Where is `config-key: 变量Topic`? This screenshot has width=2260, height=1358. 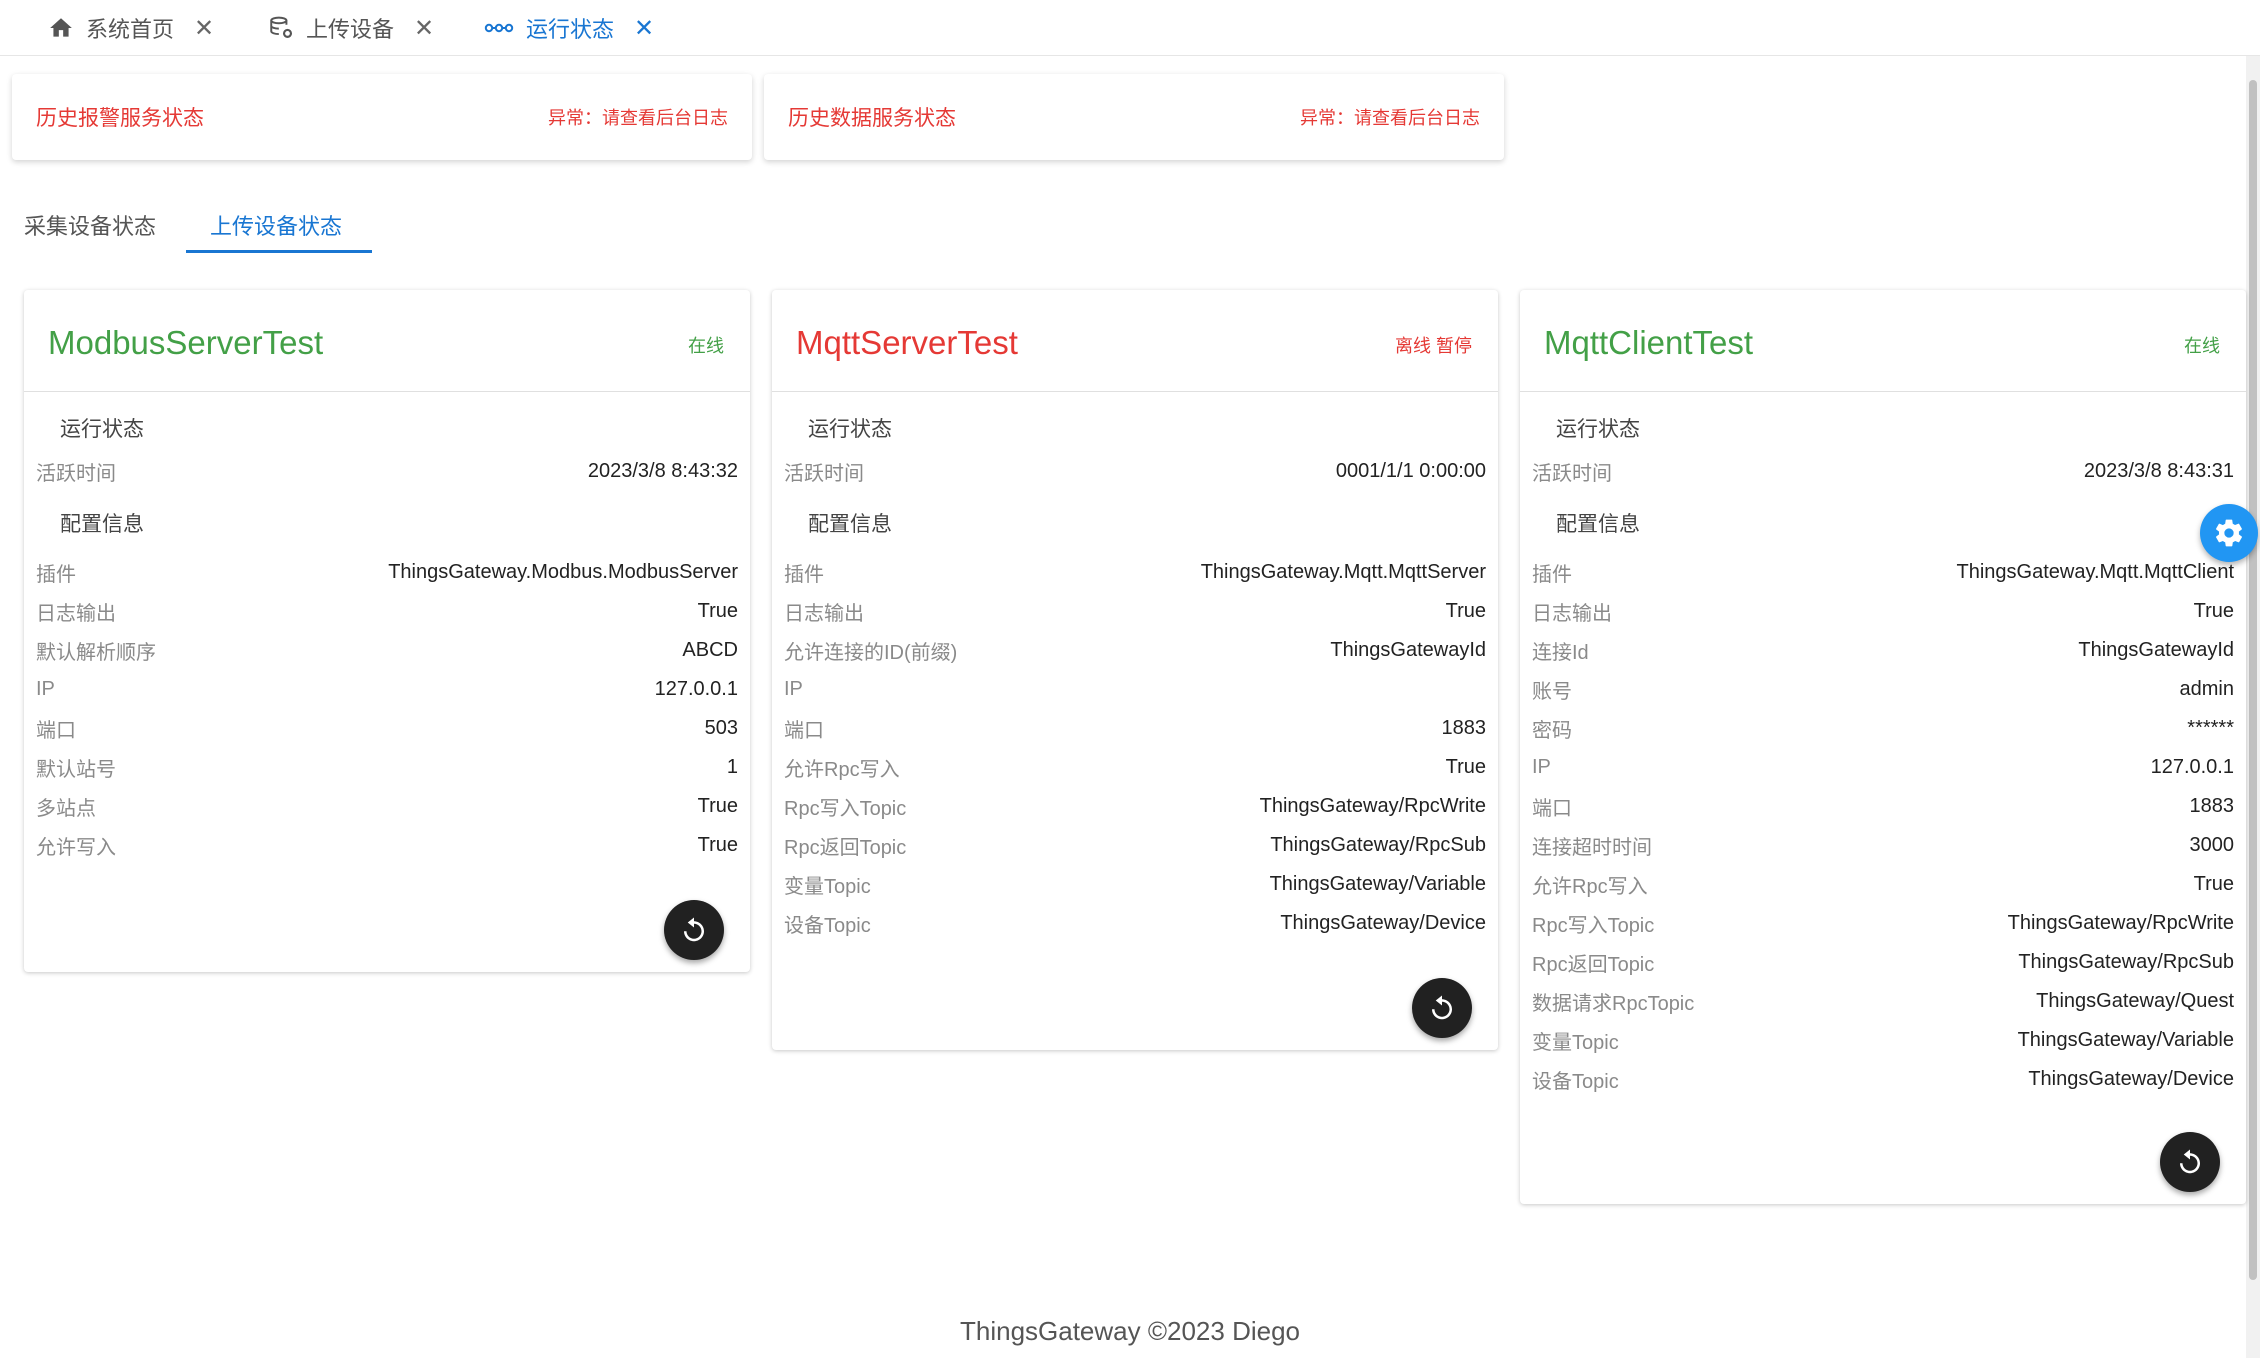
config-key: 变量Topic is located at coordinates (827, 887).